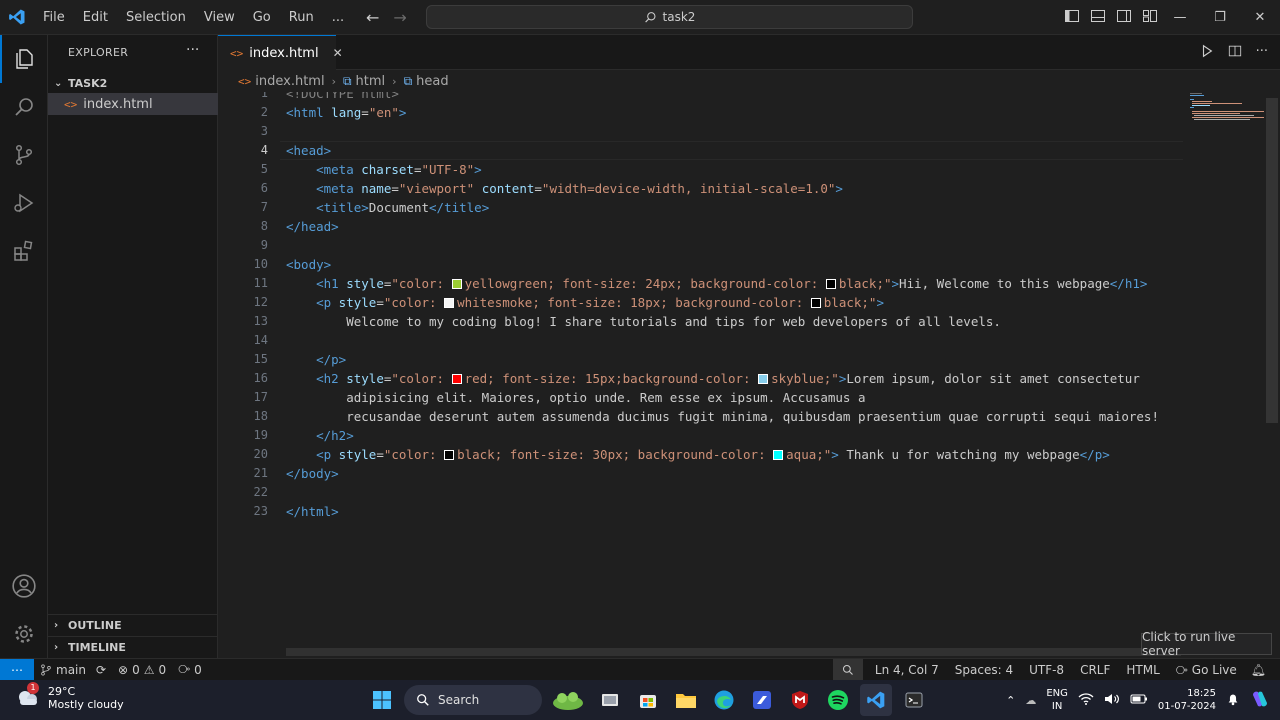 This screenshot has width=1280, height=720. What do you see at coordinates (17, 669) in the screenshot?
I see `remote-indicator-icon: ⋯` at bounding box center [17, 669].